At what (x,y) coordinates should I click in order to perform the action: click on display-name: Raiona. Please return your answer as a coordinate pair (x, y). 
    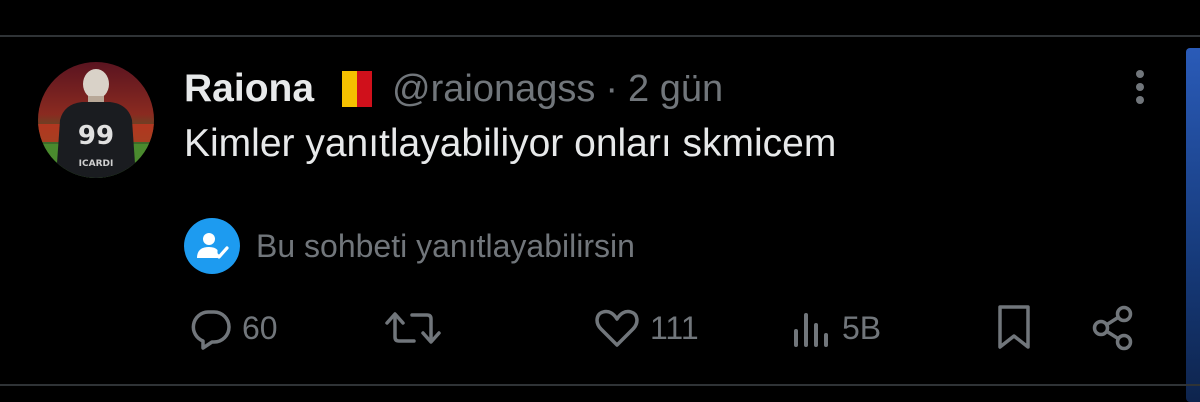
    Looking at the image, I should click on (249, 89).